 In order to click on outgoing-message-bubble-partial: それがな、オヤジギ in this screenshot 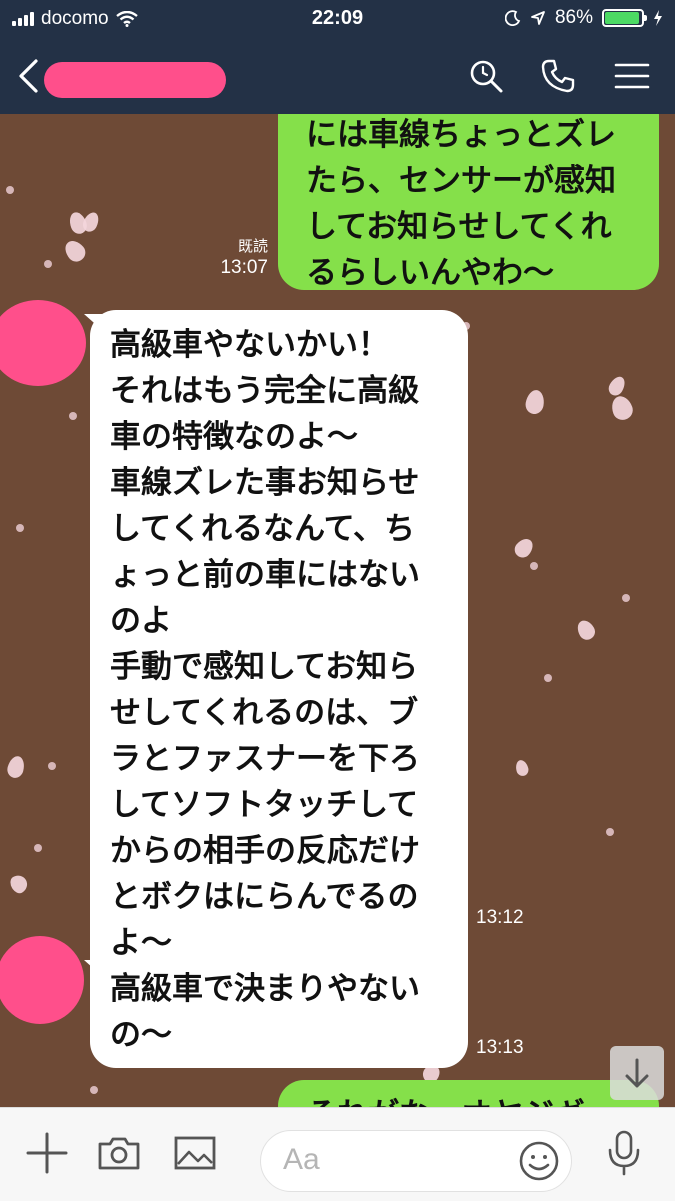, I will do `click(468, 1093)`.